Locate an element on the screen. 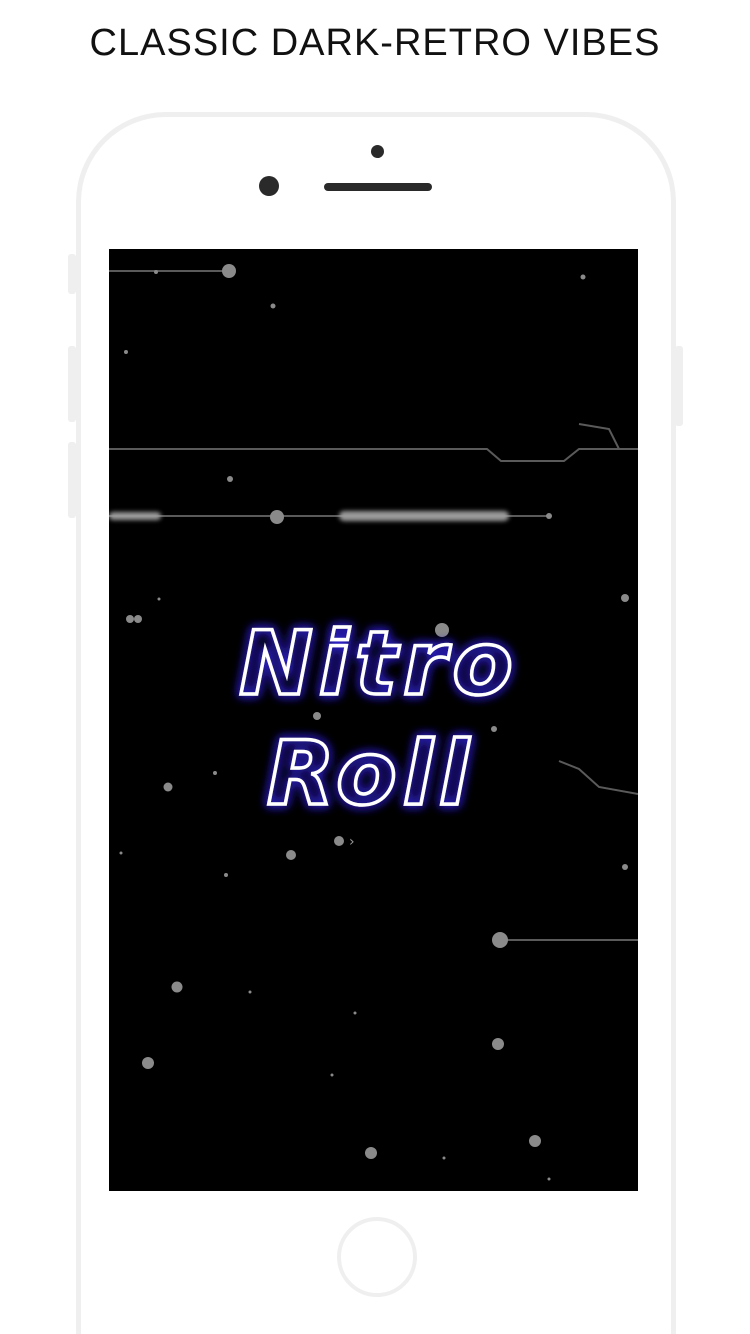  logo-line-2: Roll is located at coordinates (371, 773).